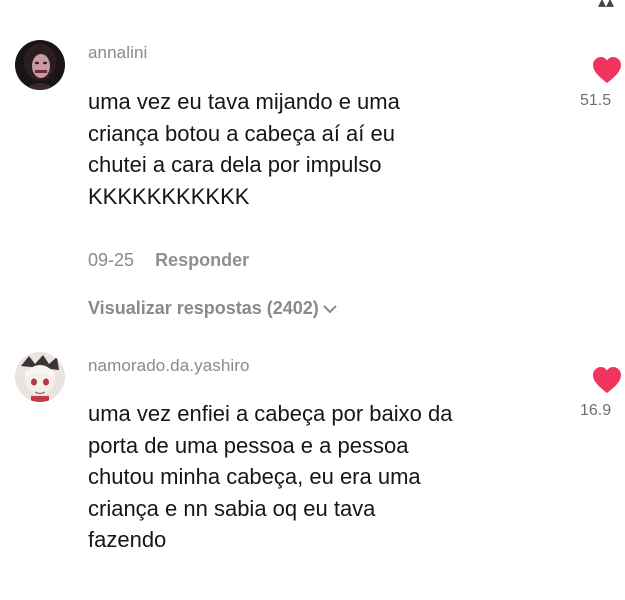 This screenshot has width=625, height=600. Describe the element at coordinates (241, 133) in the screenshot. I see `comment-line: criança botou a cabeça aí aí eu` at that location.